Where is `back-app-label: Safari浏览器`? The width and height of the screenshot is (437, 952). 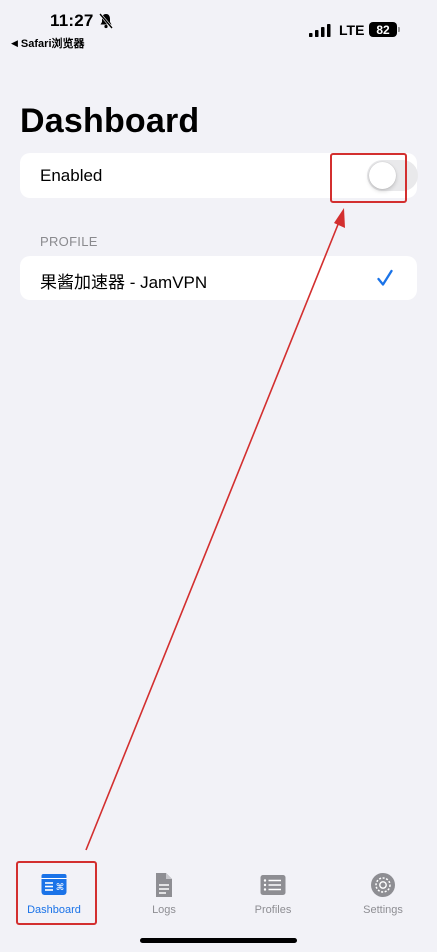
back-app-label: Safari浏览器 is located at coordinates (52, 44).